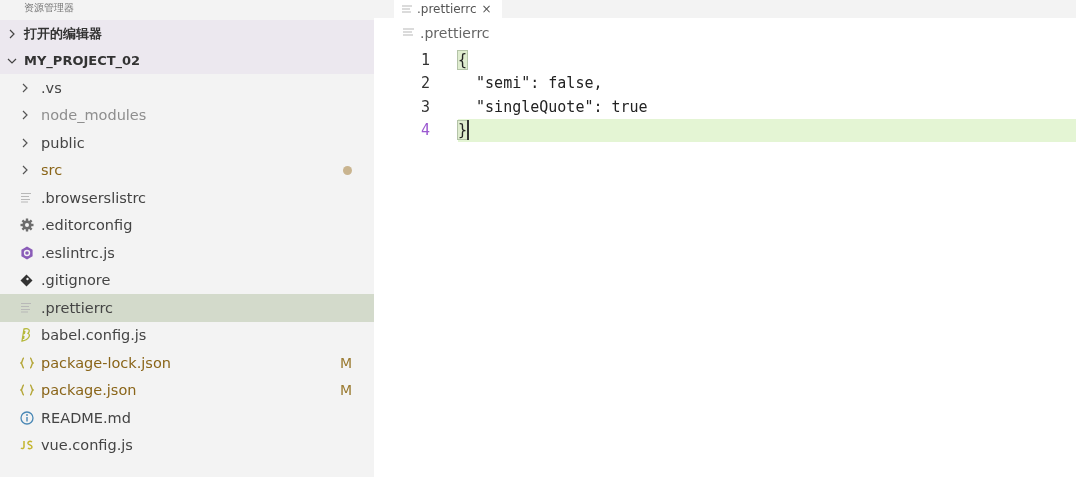 The width and height of the screenshot is (1076, 477). What do you see at coordinates (187, 170) in the screenshot?
I see `file-tree-item: src` at bounding box center [187, 170].